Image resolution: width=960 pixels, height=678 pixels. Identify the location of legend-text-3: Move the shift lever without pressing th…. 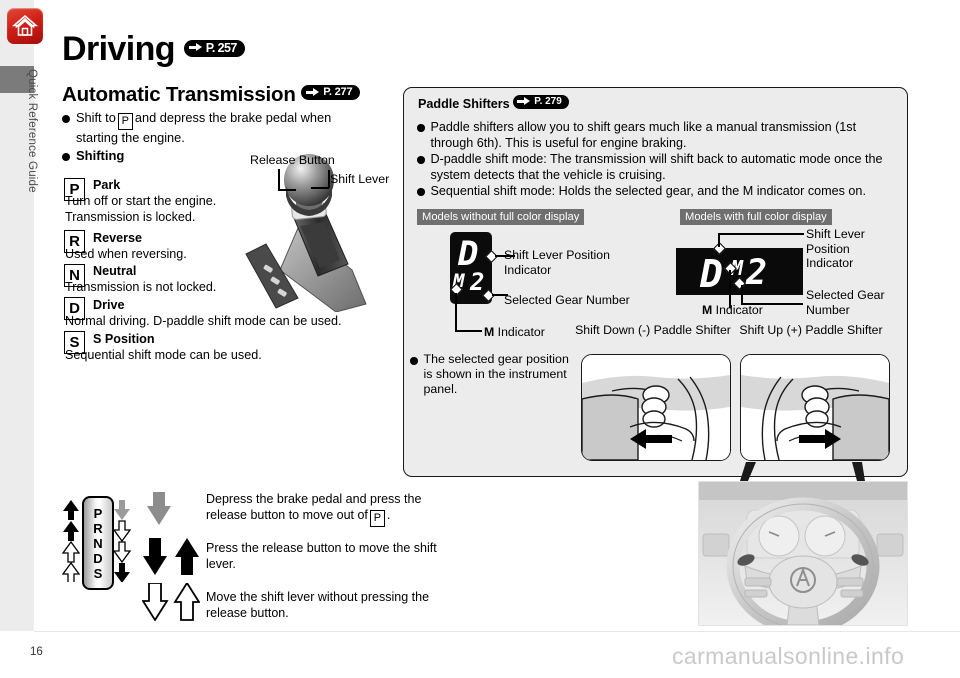
(318, 605).